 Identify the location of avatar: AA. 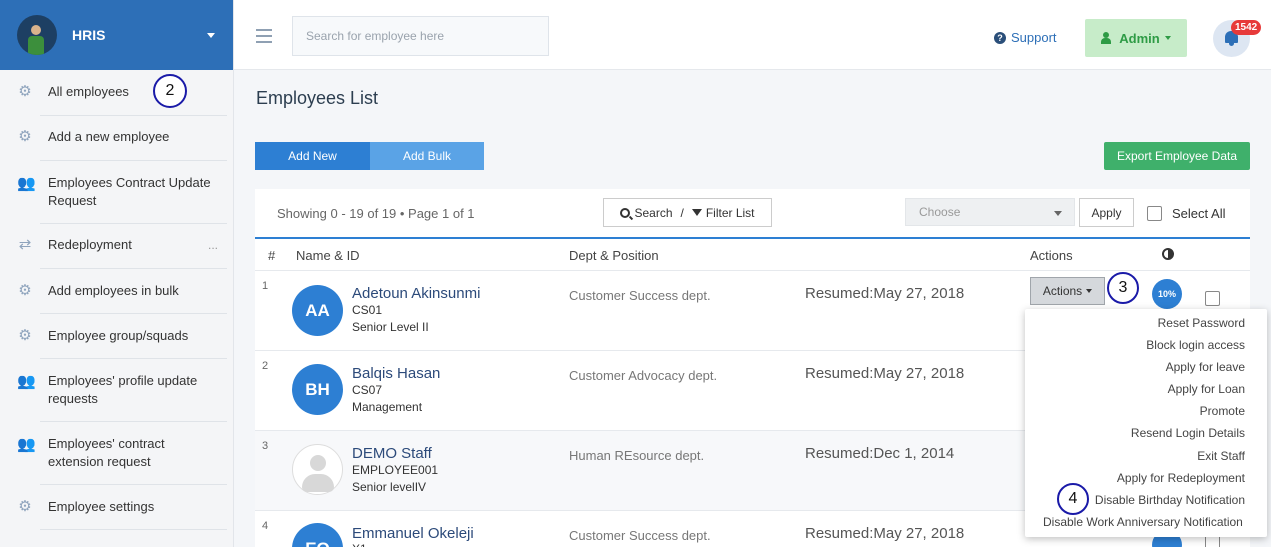
(317, 310).